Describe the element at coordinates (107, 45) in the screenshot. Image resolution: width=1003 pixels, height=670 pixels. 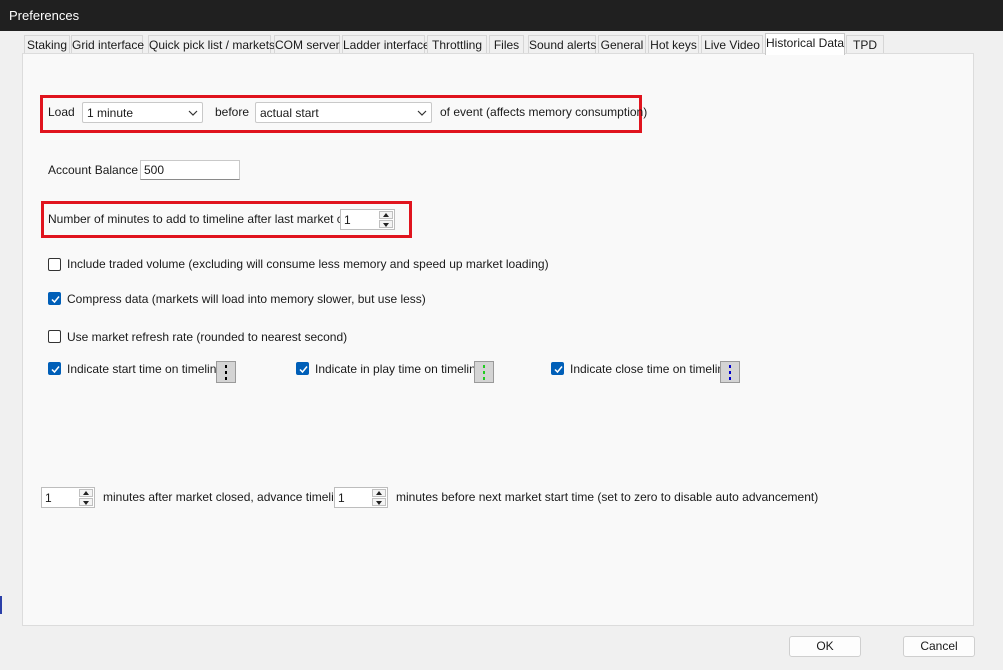
I see `tab-grid-interface: Grid interface` at that location.